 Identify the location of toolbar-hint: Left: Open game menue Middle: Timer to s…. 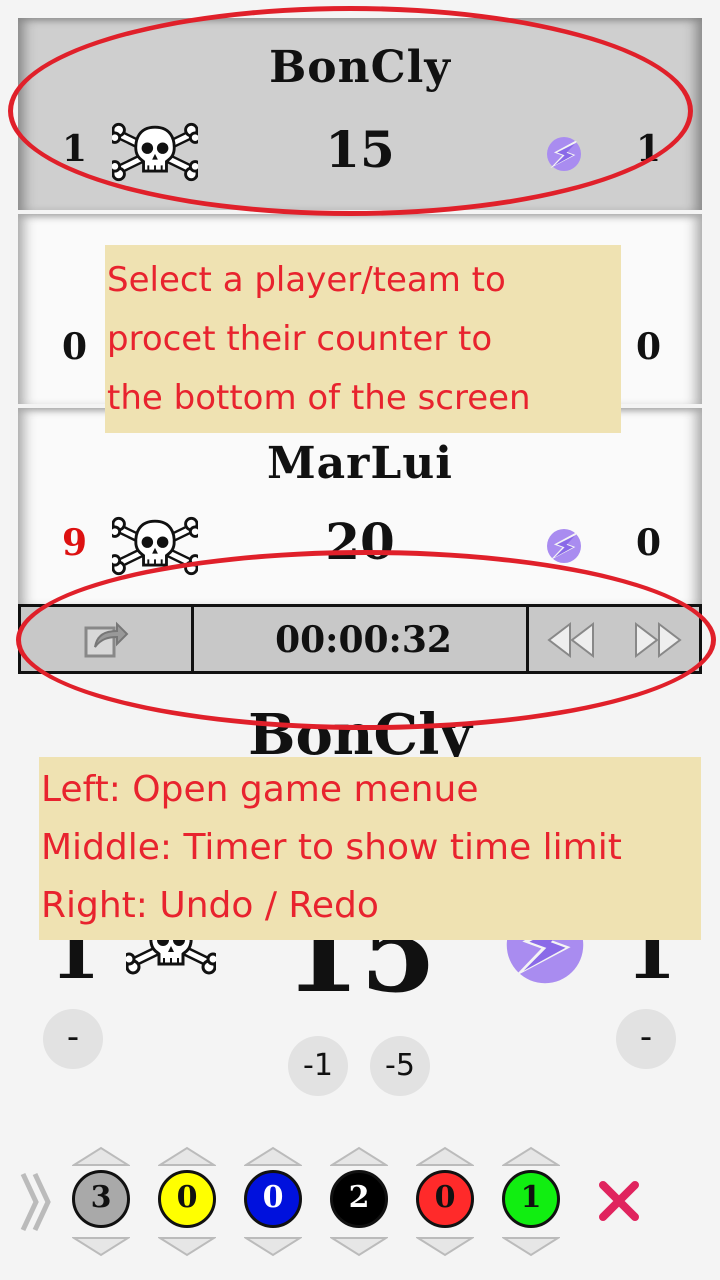
(370, 848).